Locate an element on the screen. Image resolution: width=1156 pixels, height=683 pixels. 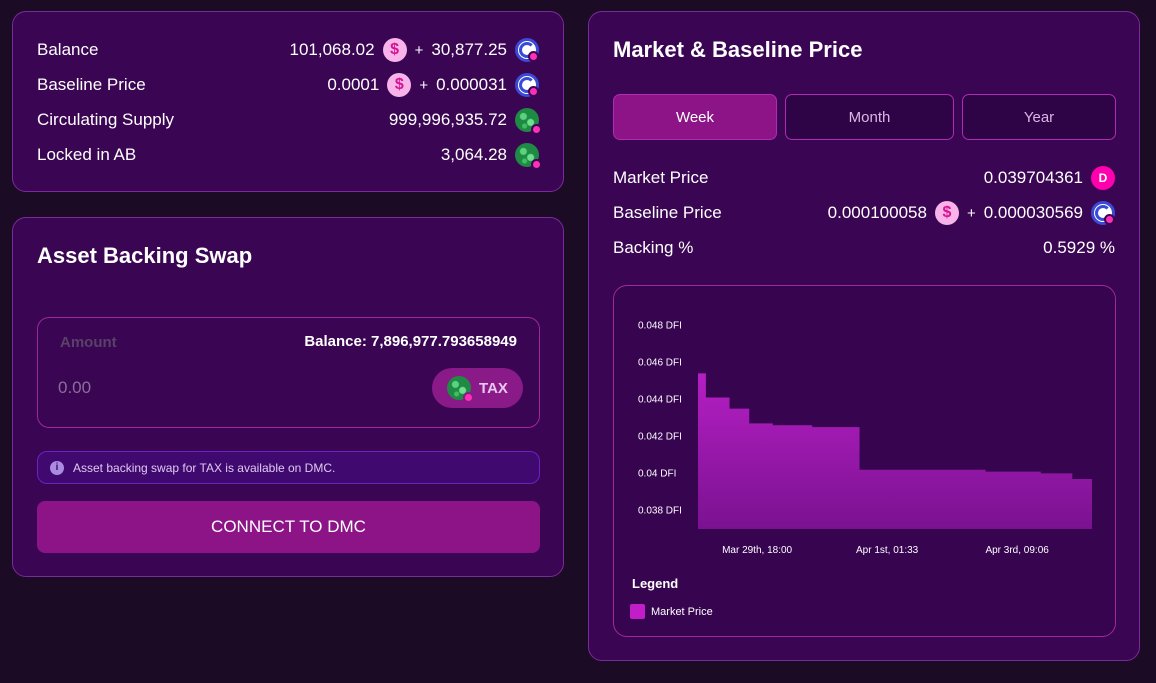
tab-month: Month is located at coordinates (869, 117).